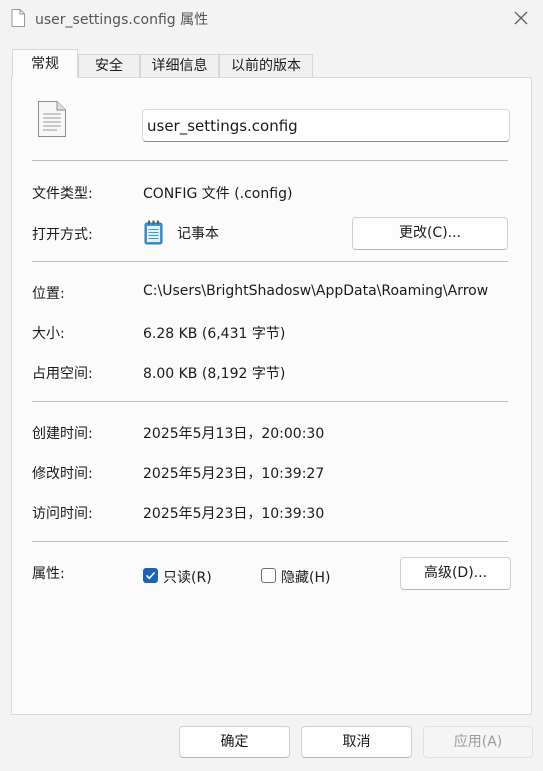 This screenshot has width=543, height=771. Describe the element at coordinates (268, 575) in the screenshot. I see `hidden-checkbox` at that location.